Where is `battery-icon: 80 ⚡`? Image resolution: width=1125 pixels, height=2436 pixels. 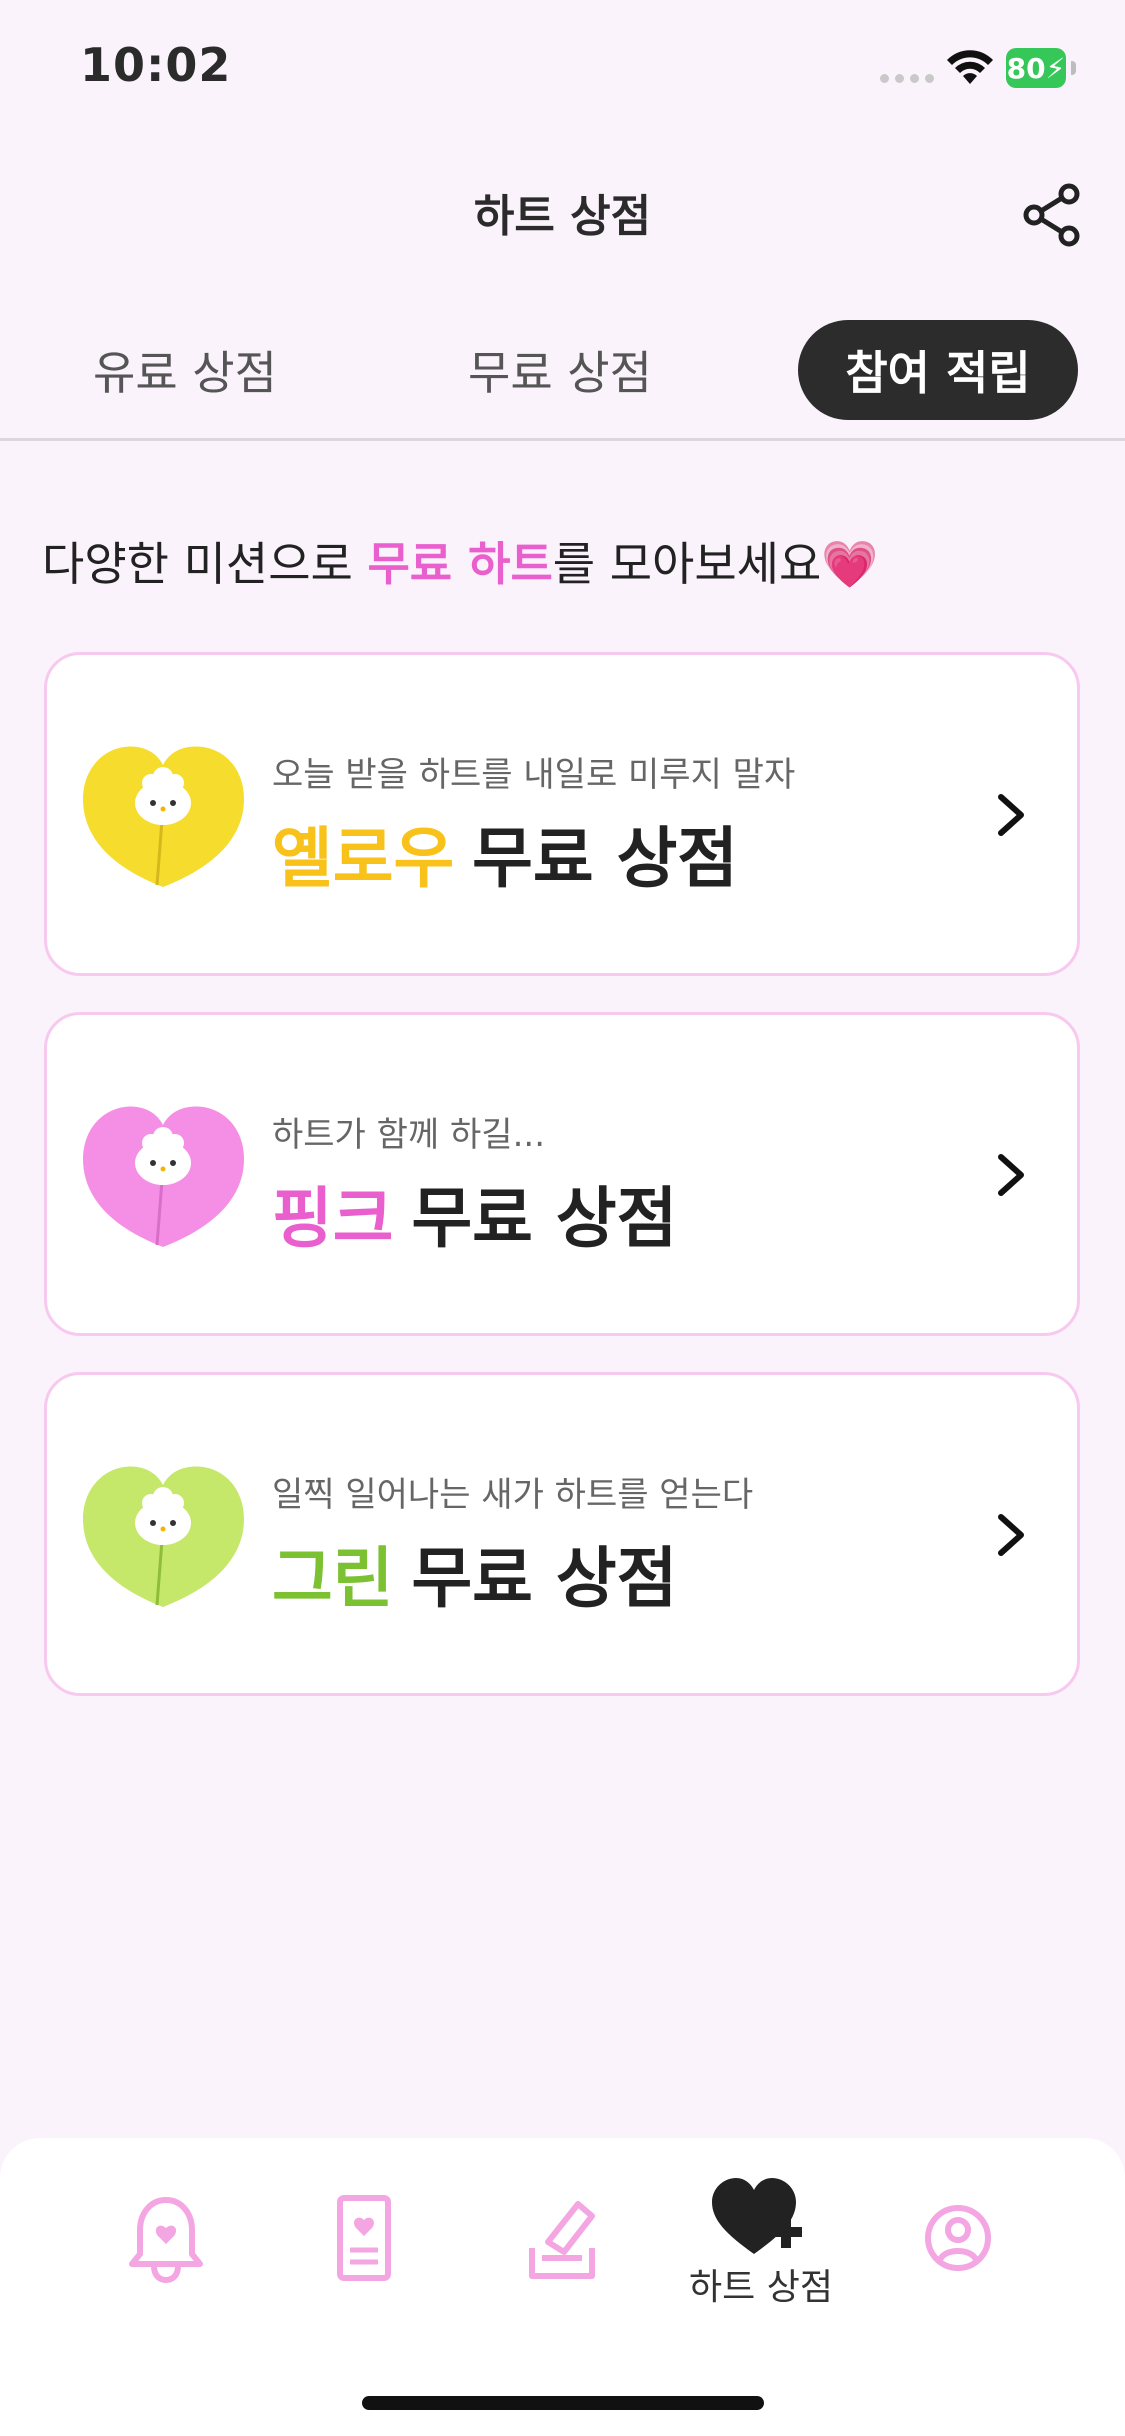
battery-icon: 80 ⚡ is located at coordinates (1041, 68).